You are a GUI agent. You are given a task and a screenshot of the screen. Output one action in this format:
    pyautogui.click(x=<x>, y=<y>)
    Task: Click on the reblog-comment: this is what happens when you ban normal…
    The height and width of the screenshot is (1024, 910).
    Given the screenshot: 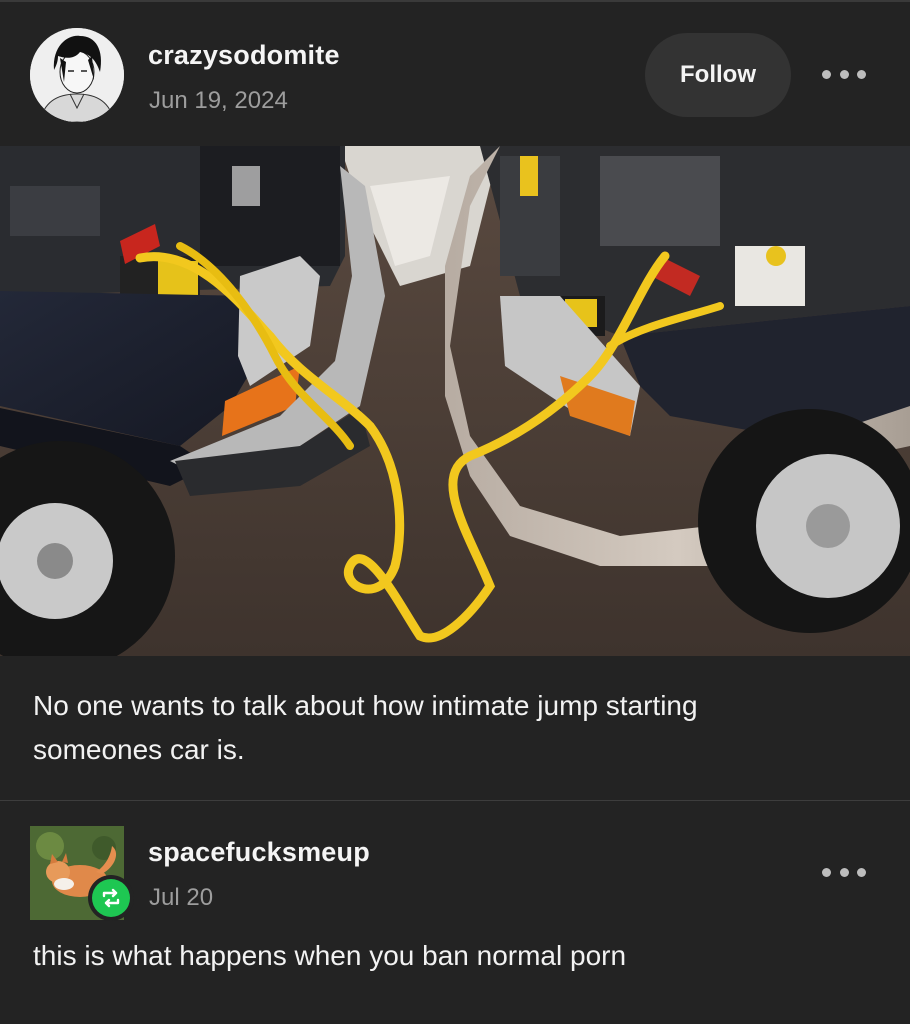 What is the action you would take?
    pyautogui.click(x=330, y=955)
    